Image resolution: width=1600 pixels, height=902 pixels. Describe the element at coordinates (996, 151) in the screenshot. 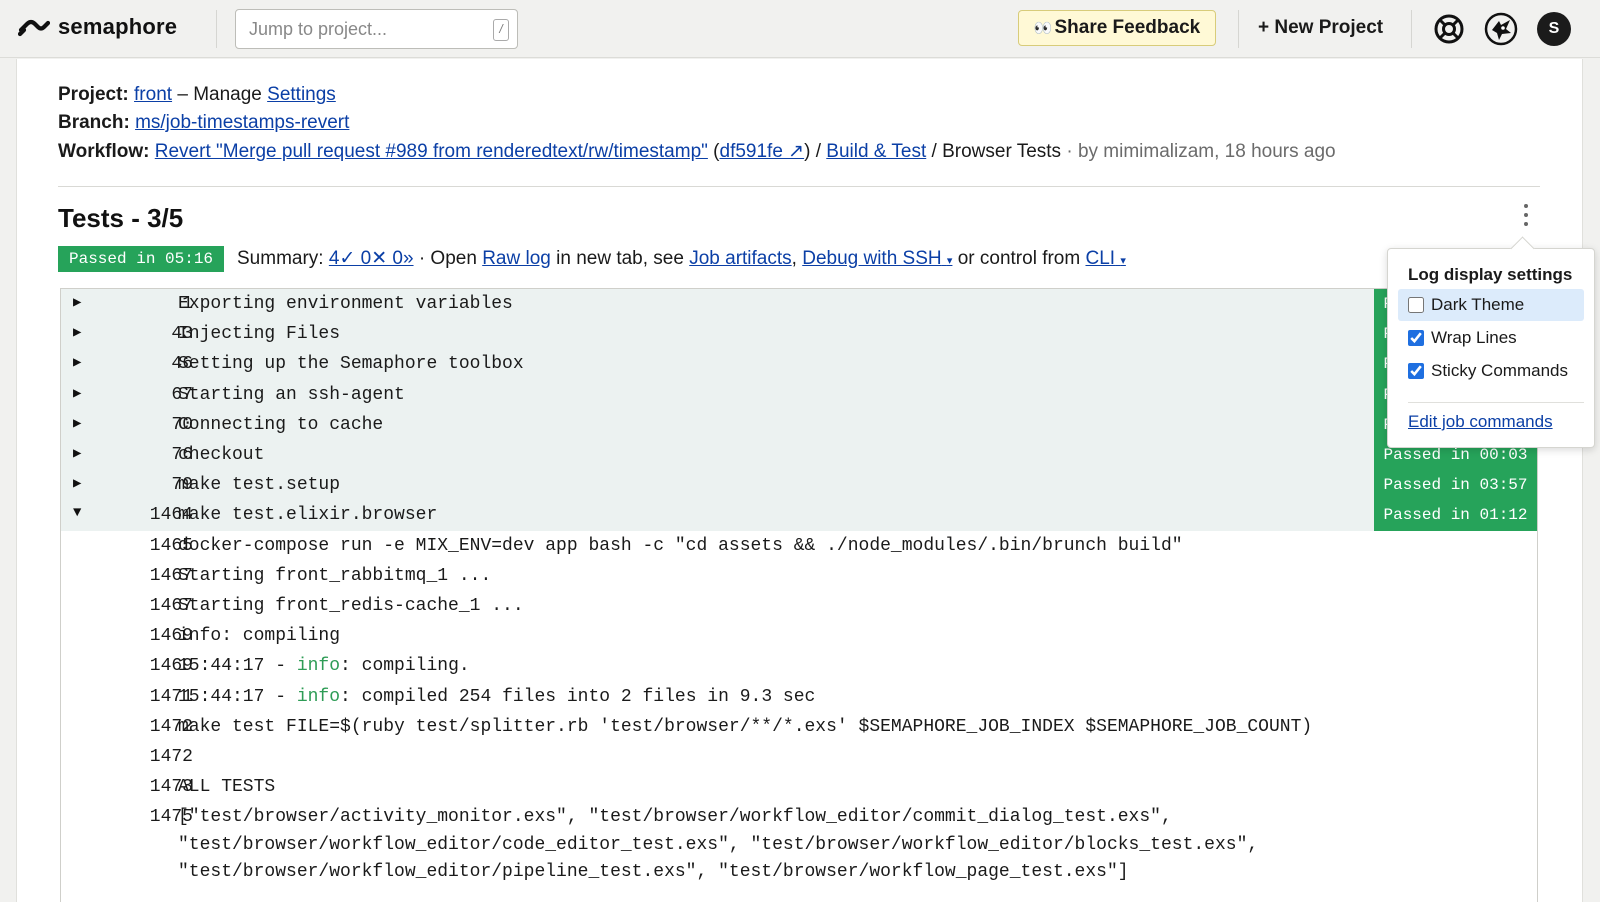

I see `block-name: / Browser Tests` at that location.